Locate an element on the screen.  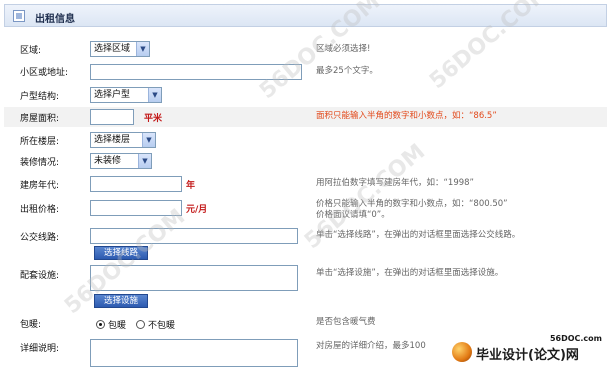
address-hint: 最多25个文字。 is located at coordinates (347, 71).